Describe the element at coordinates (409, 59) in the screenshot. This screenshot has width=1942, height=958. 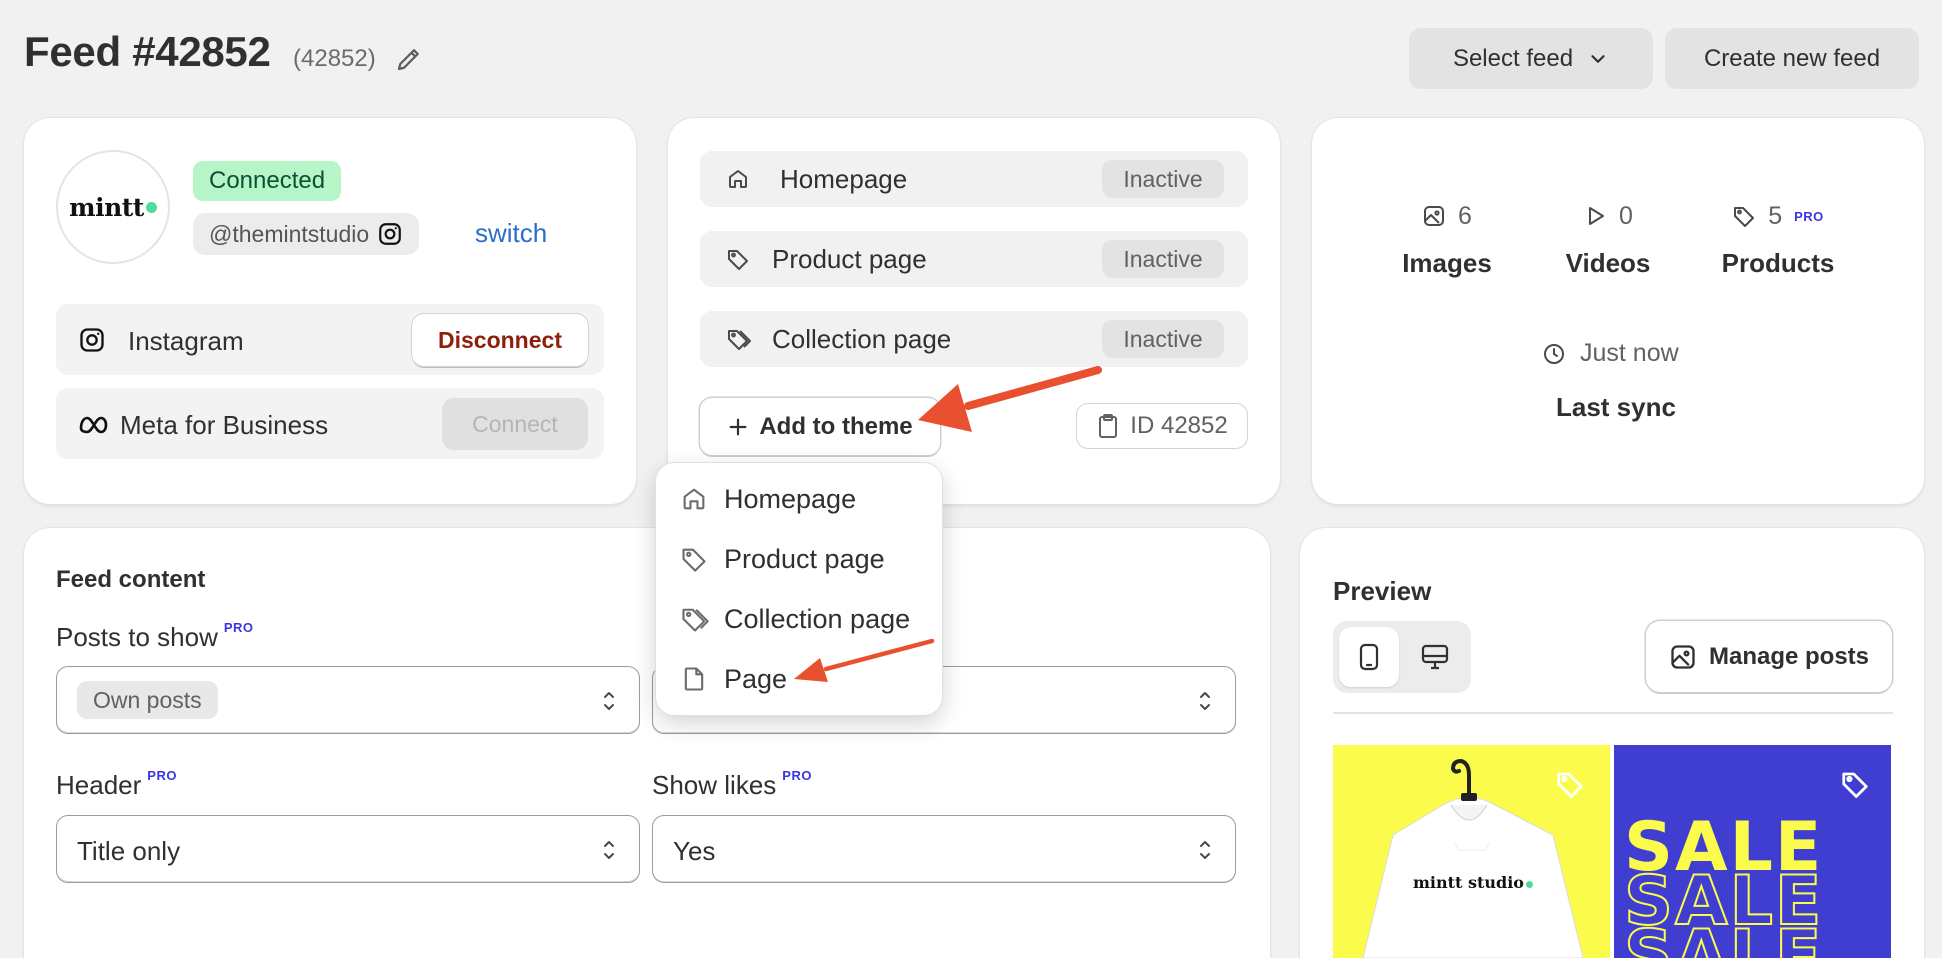
I see `pencil-icon` at that location.